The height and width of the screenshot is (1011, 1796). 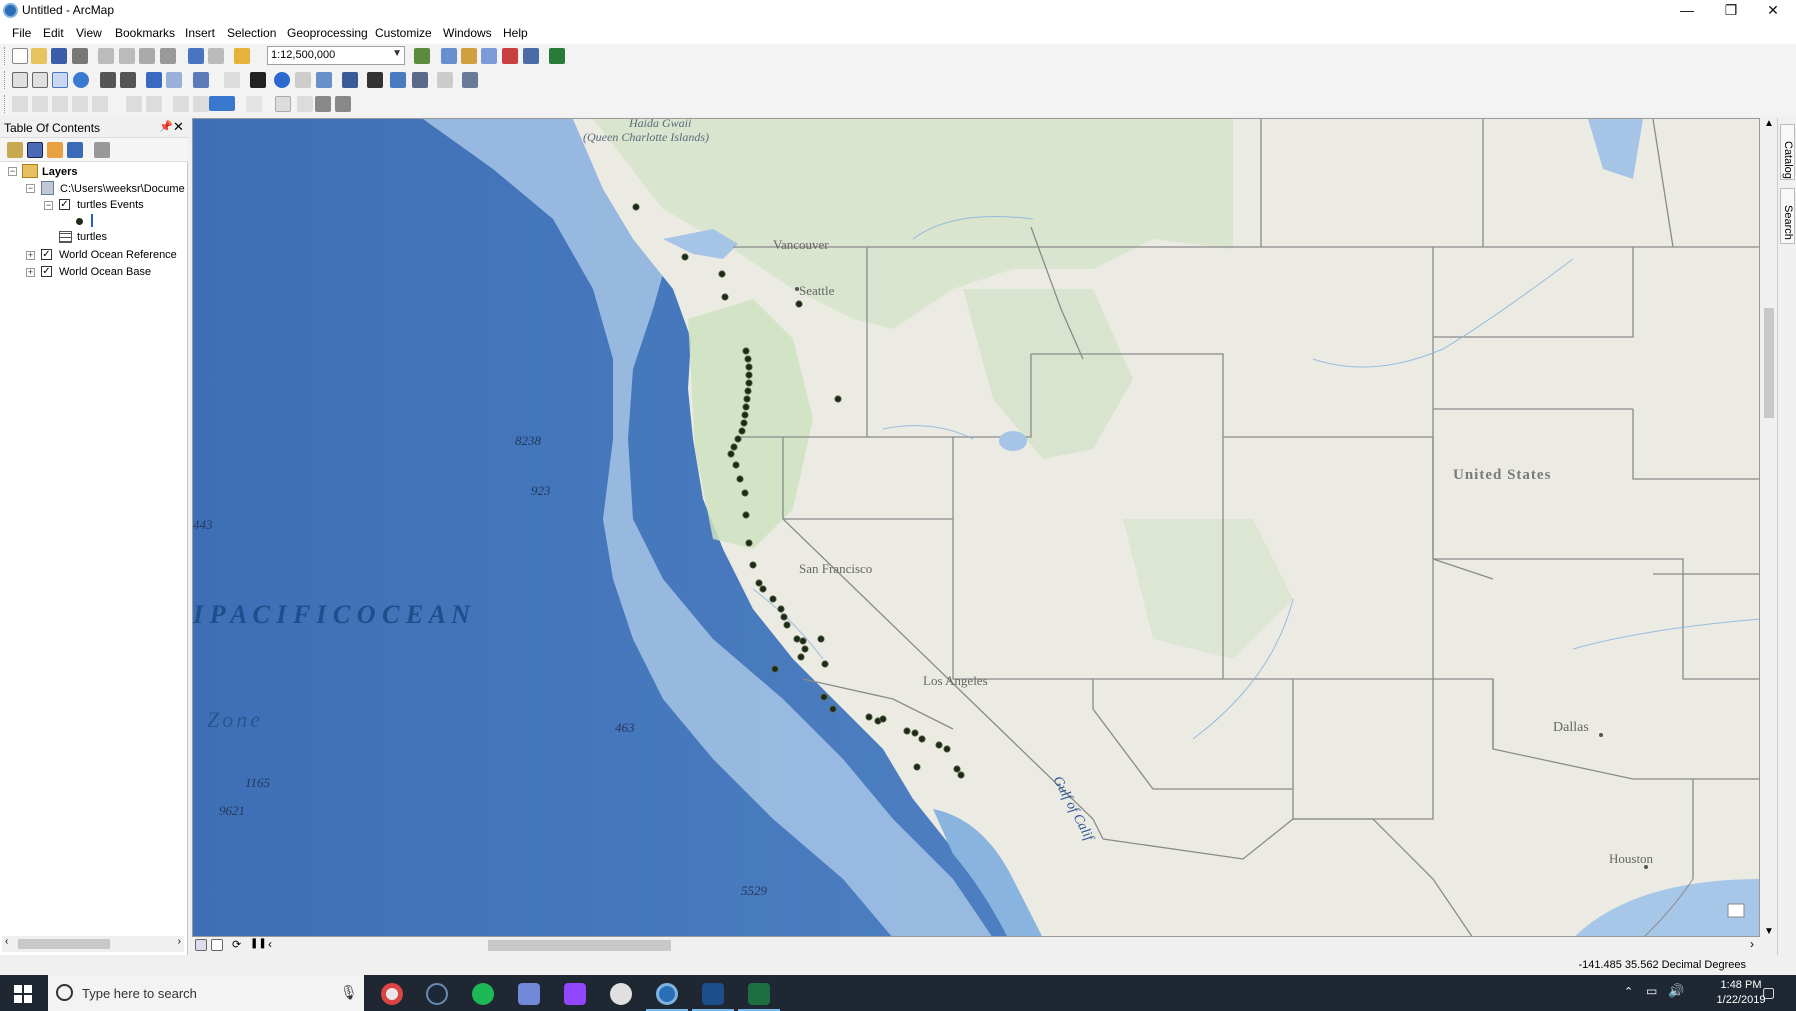 What do you see at coordinates (201, 104) in the screenshot?
I see `next-extent-icon` at bounding box center [201, 104].